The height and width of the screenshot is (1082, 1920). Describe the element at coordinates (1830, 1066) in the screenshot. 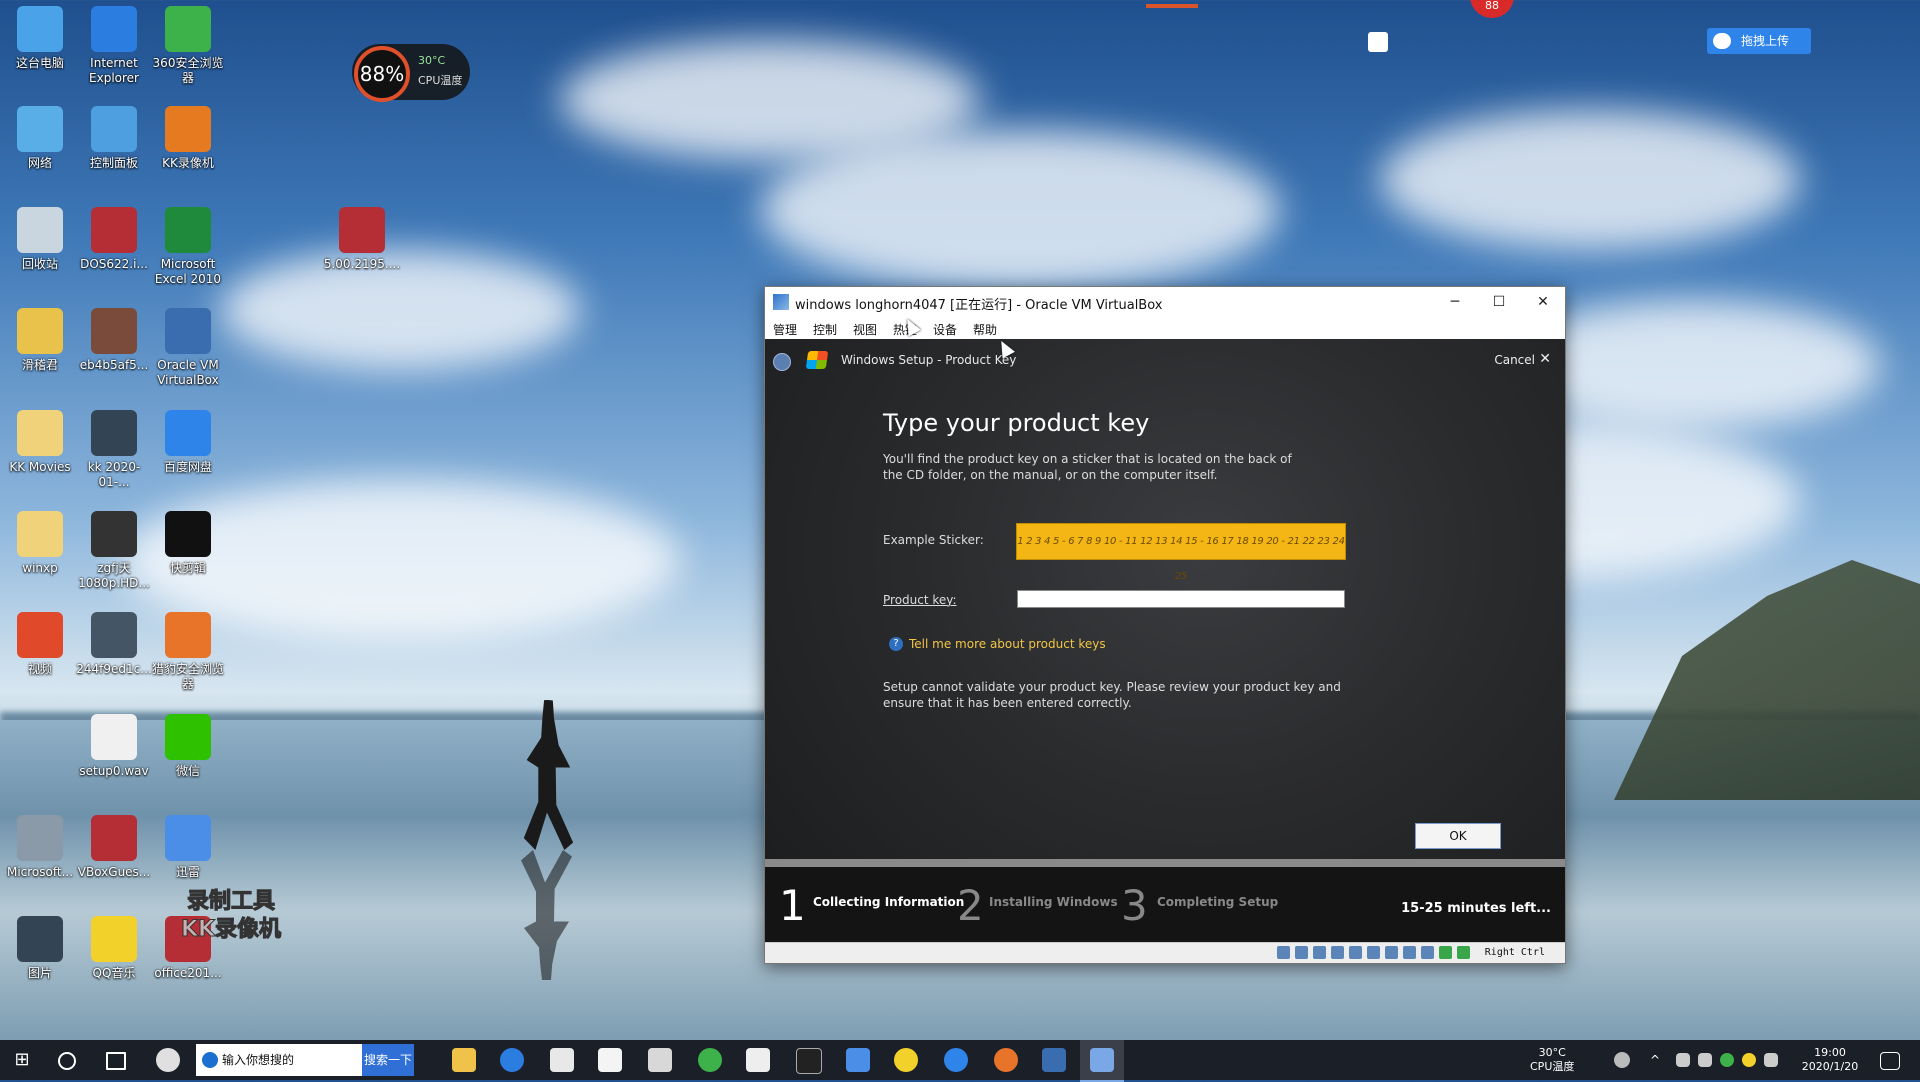

I see `clock-date: 2020/1/20` at that location.